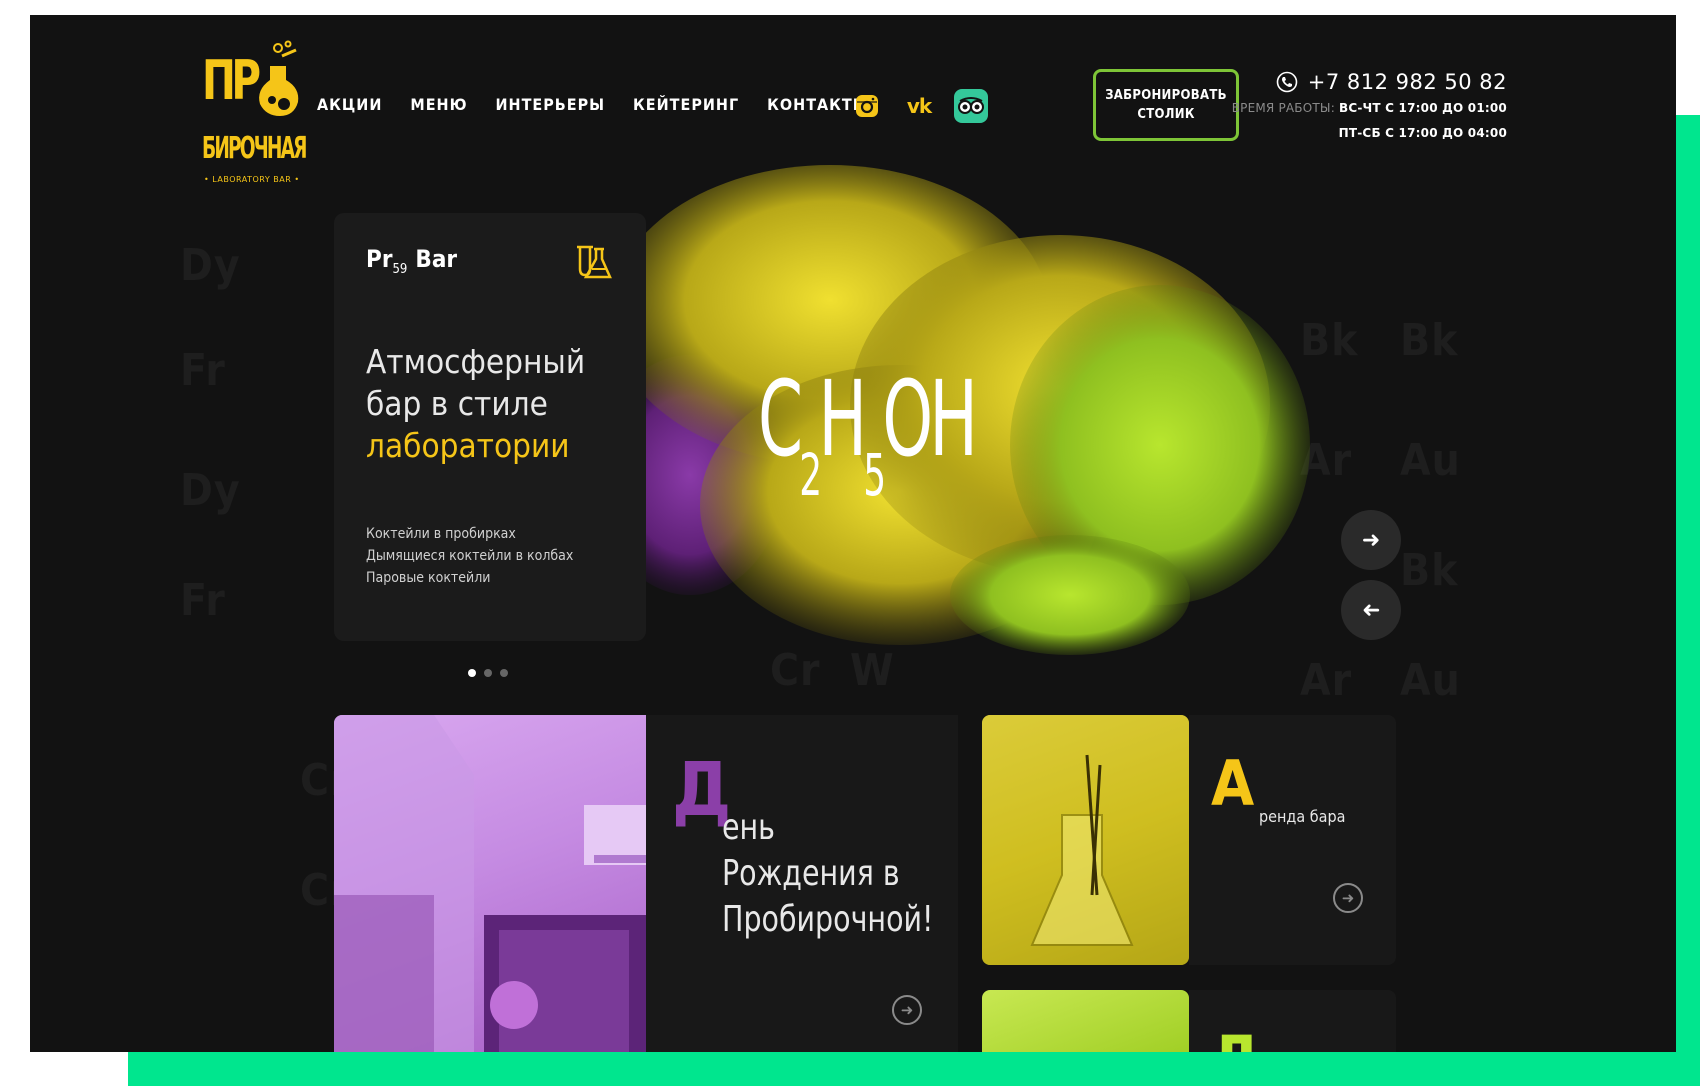 The image size is (1700, 1086). I want to click on birthday-arrow-icon: ➜, so click(907, 1010).